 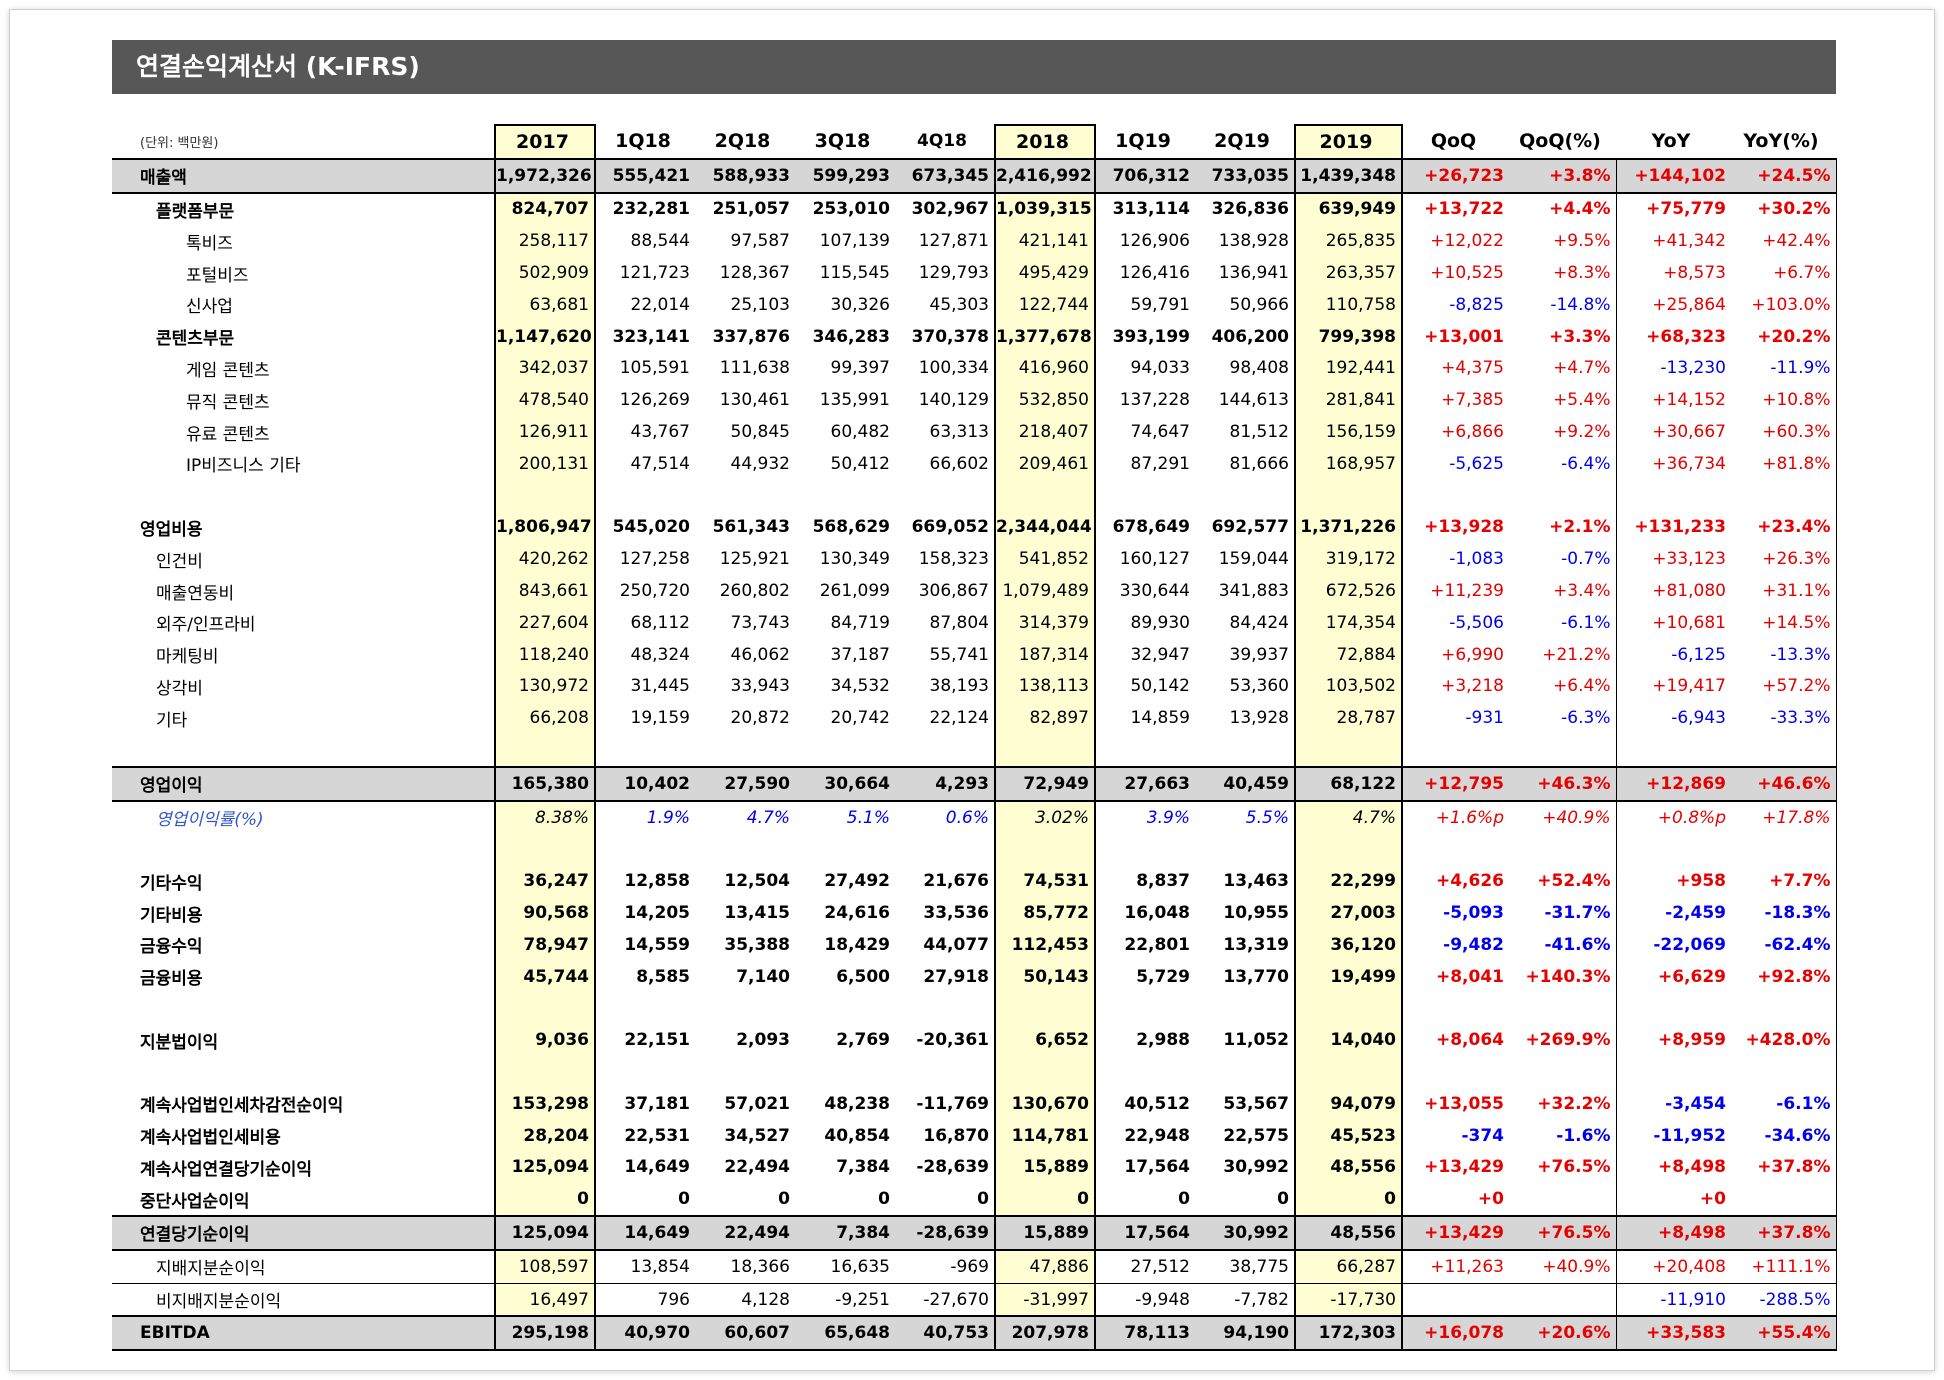 I want to click on cell-value: +46.6%, so click(x=1784, y=783).